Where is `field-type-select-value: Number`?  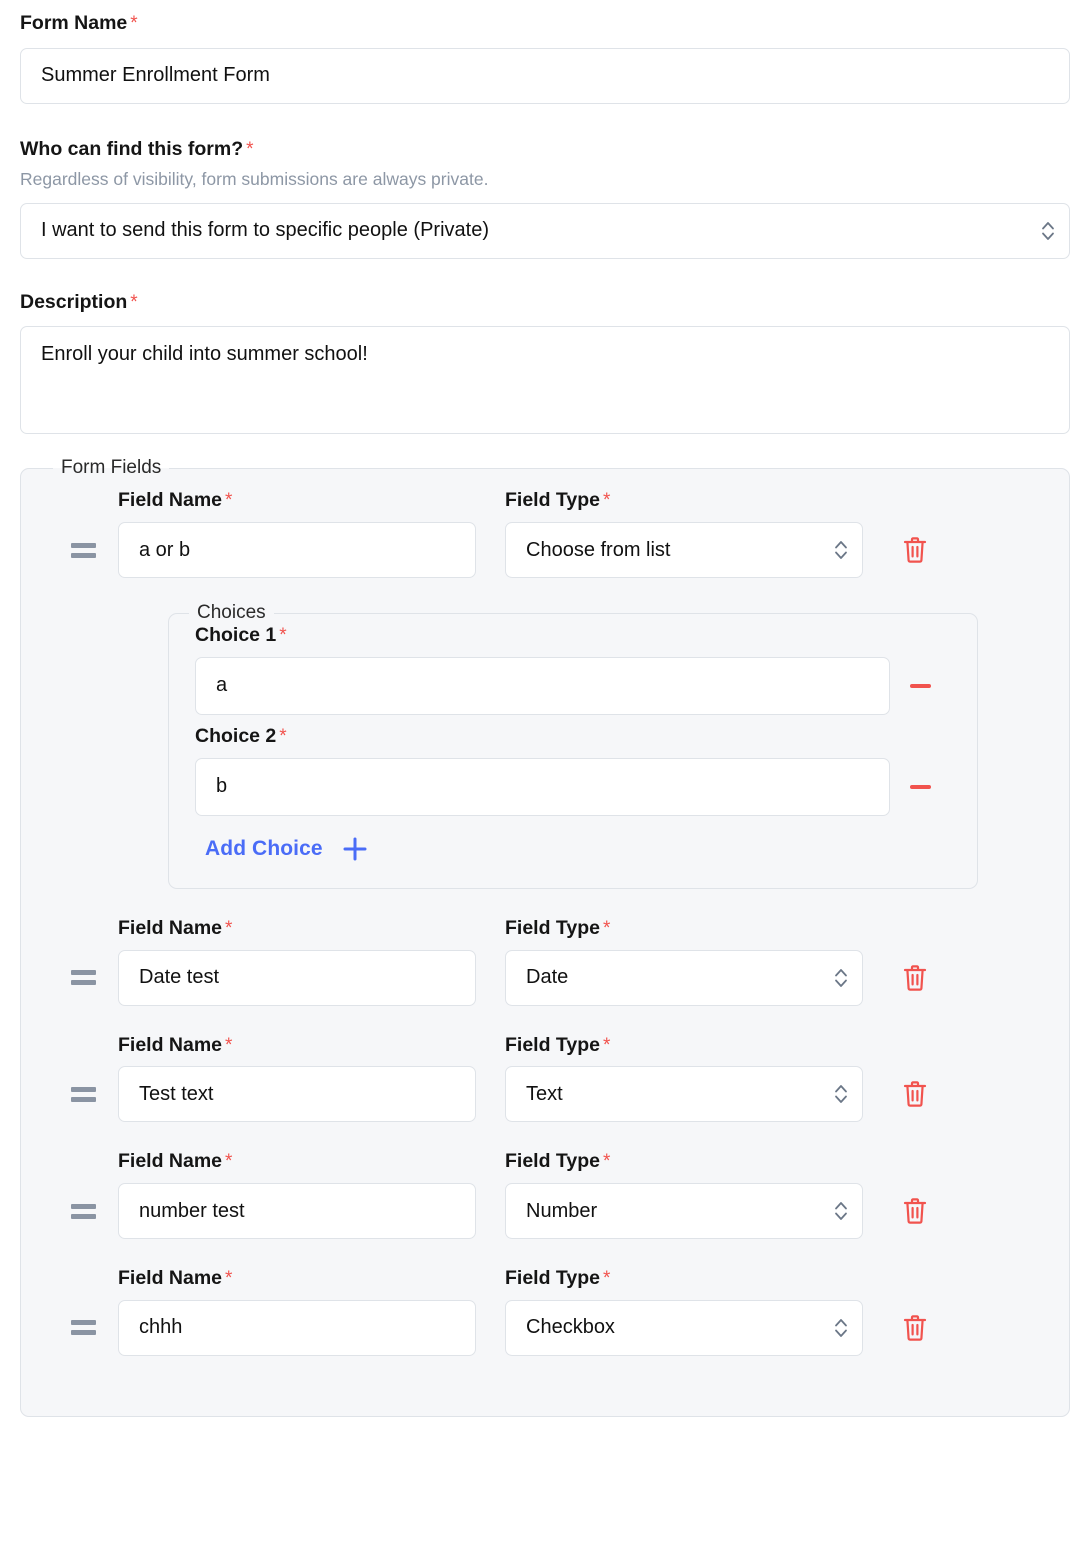 field-type-select-value: Number is located at coordinates (684, 1211).